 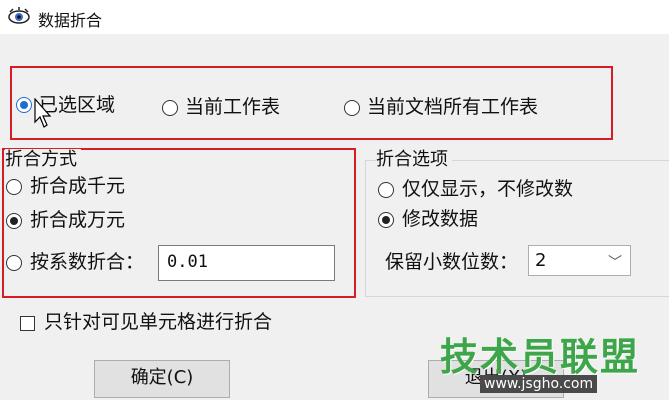 What do you see at coordinates (496, 379) in the screenshot?
I see `exit-button: 退出(X)` at bounding box center [496, 379].